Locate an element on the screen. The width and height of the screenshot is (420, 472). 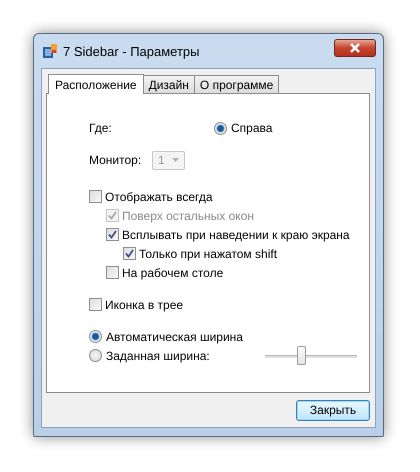
checkbox-label: Только при нажатом shift is located at coordinates (208, 253).